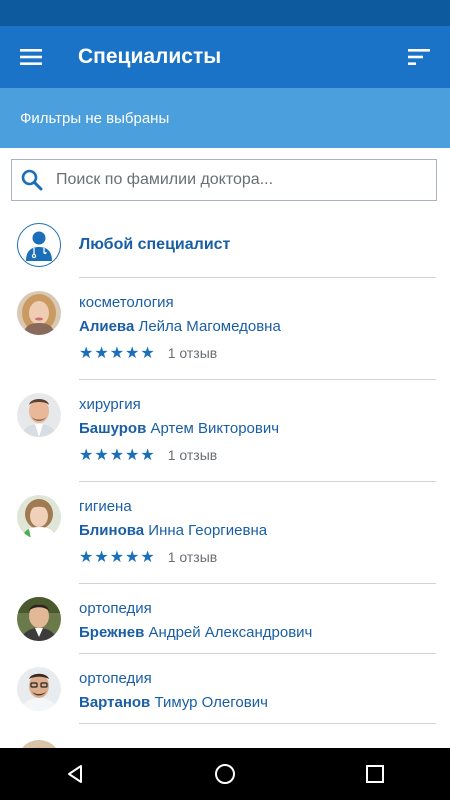  Describe the element at coordinates (241, 180) in the screenshot. I see `search-input` at that location.